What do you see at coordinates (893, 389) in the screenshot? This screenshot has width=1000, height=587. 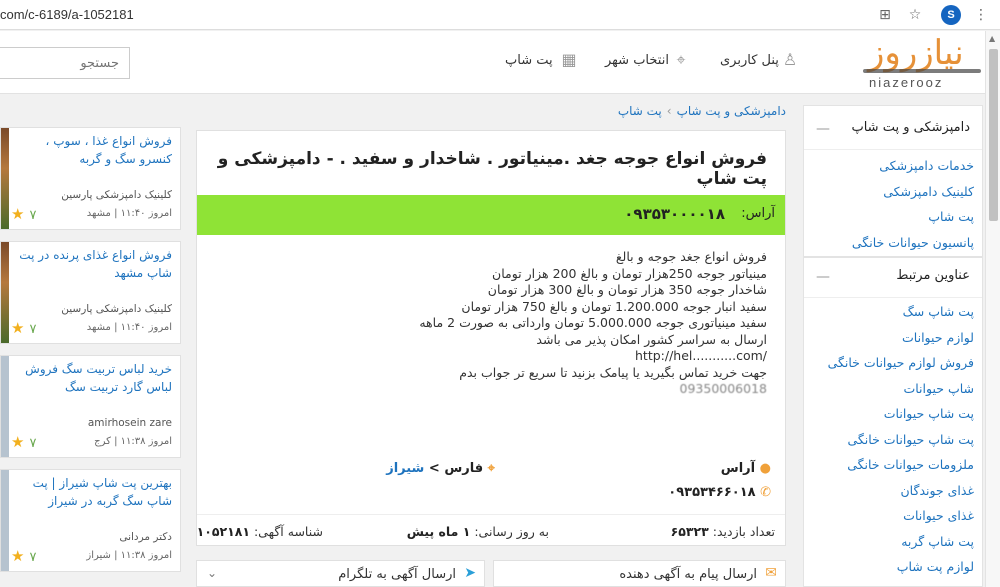 I see `related-link: شاپ حیوانات` at bounding box center [893, 389].